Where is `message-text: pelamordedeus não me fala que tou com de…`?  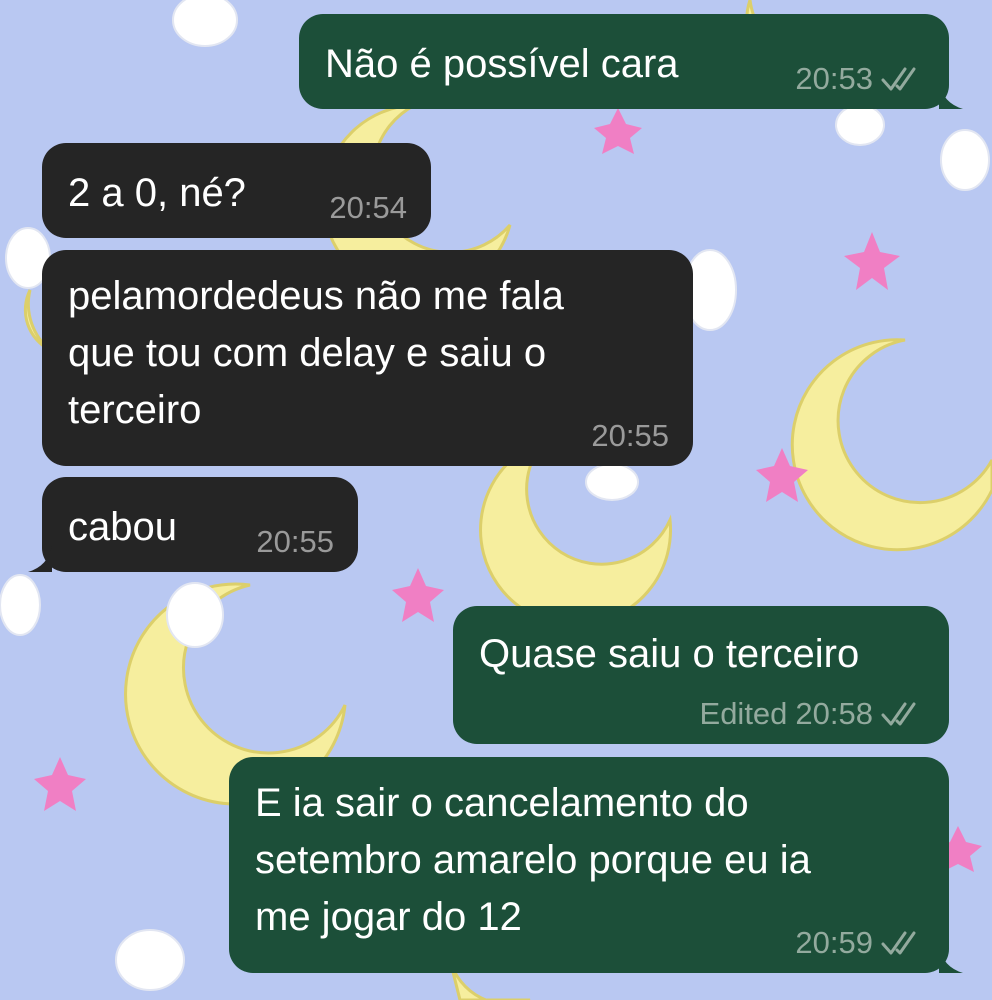 message-text: pelamordedeus não me fala que tou com de… is located at coordinates (316, 353).